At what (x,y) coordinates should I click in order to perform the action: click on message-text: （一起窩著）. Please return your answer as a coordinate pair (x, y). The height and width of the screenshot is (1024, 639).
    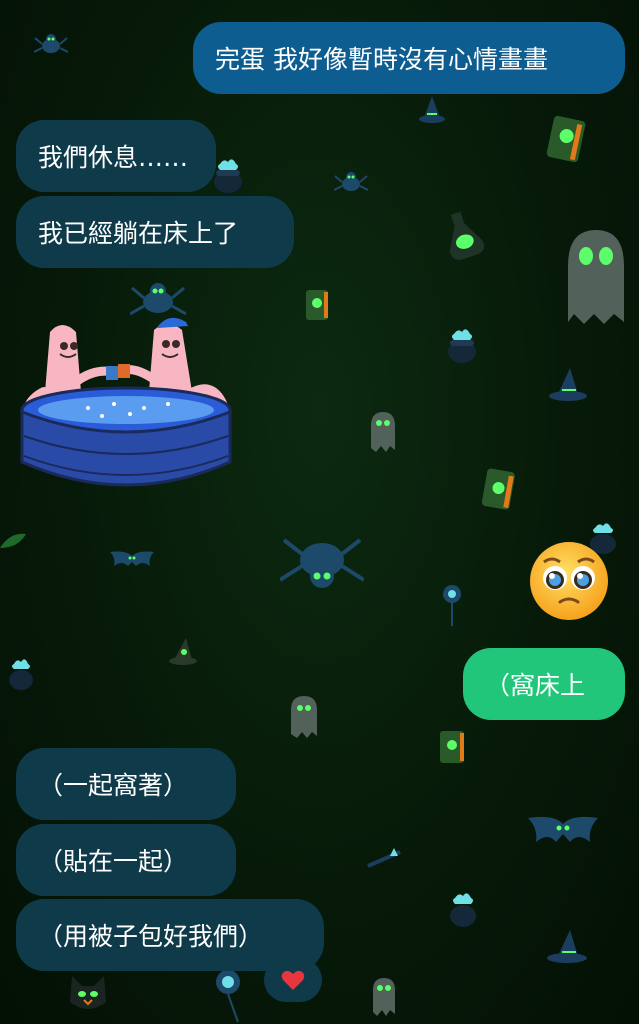
    Looking at the image, I should click on (113, 785).